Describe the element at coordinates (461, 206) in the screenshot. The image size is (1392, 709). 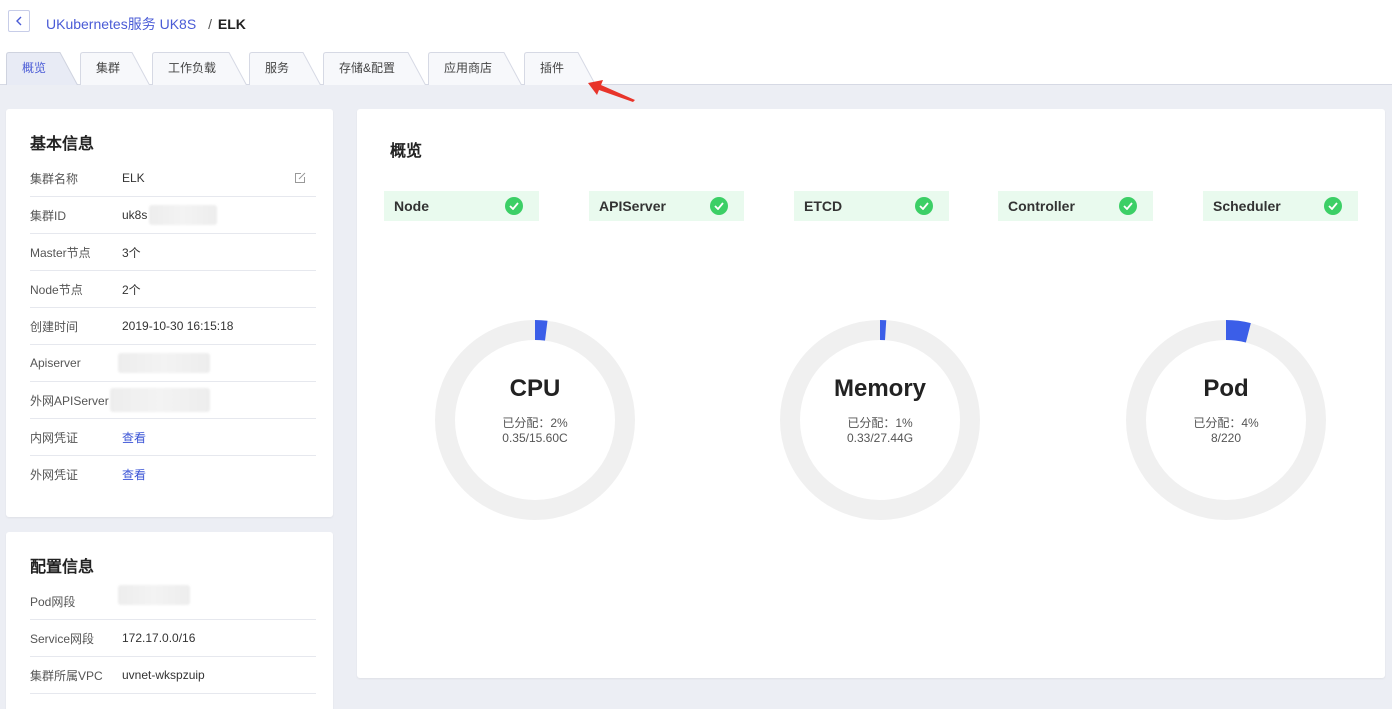
I see `status-node: Node` at that location.